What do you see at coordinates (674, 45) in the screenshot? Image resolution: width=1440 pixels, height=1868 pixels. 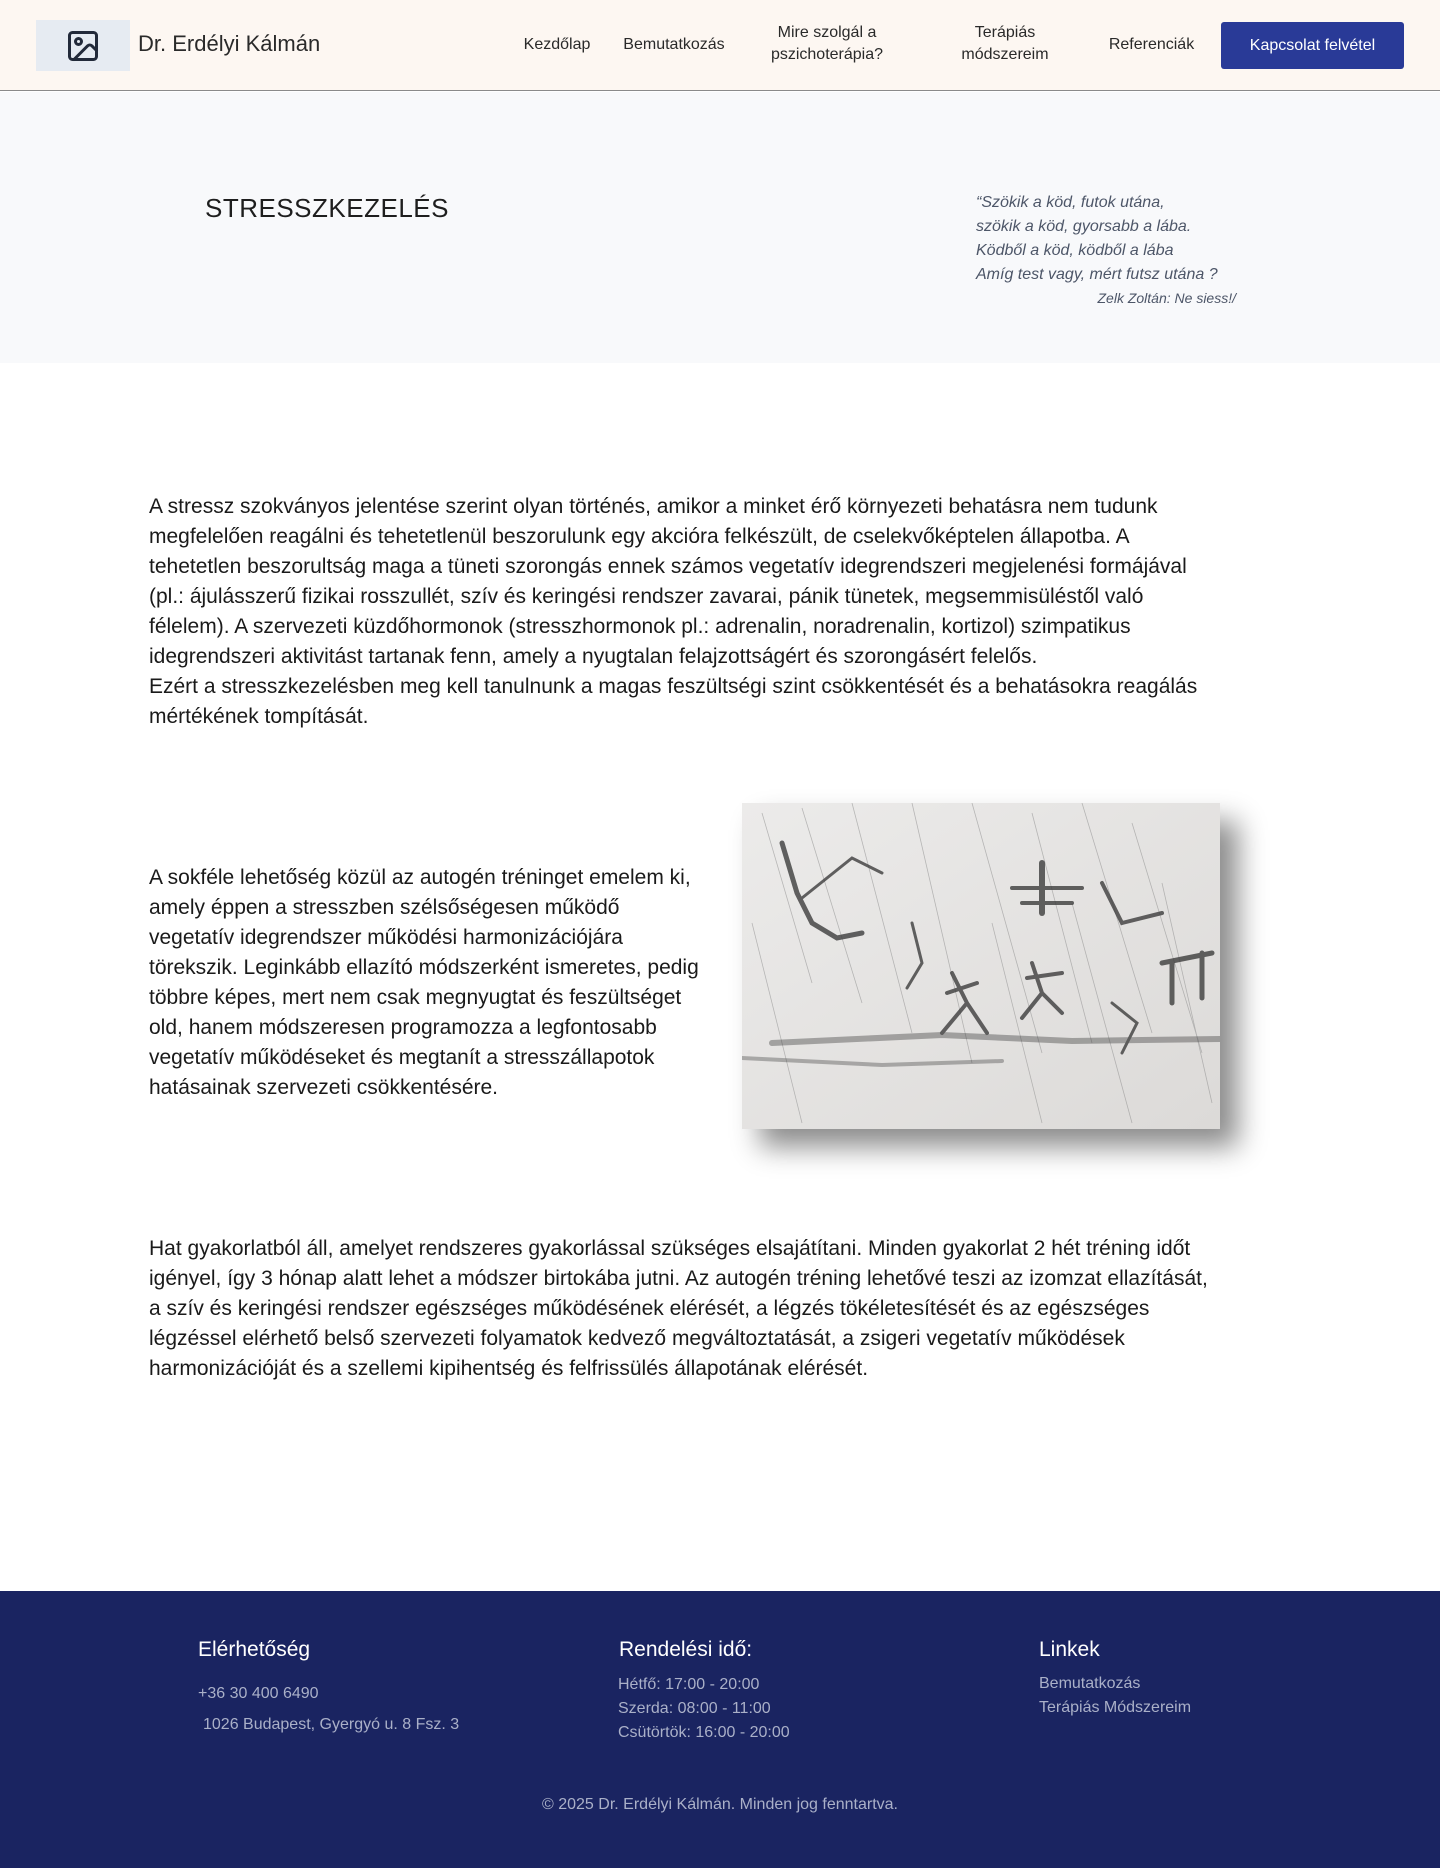 I see `nav-item-intro: Bemutatkozás` at bounding box center [674, 45].